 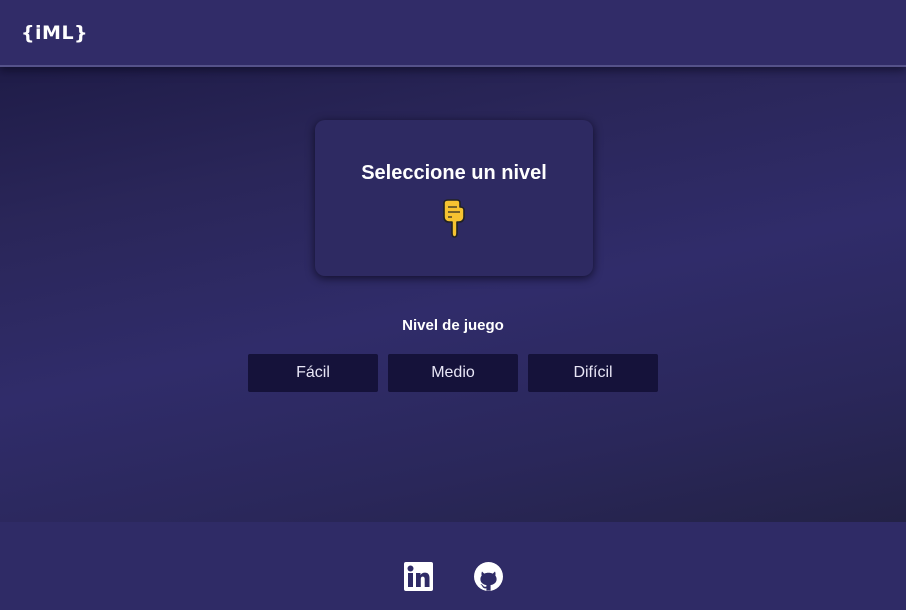 What do you see at coordinates (454, 173) in the screenshot?
I see `card-title: Seleccione un nivel` at bounding box center [454, 173].